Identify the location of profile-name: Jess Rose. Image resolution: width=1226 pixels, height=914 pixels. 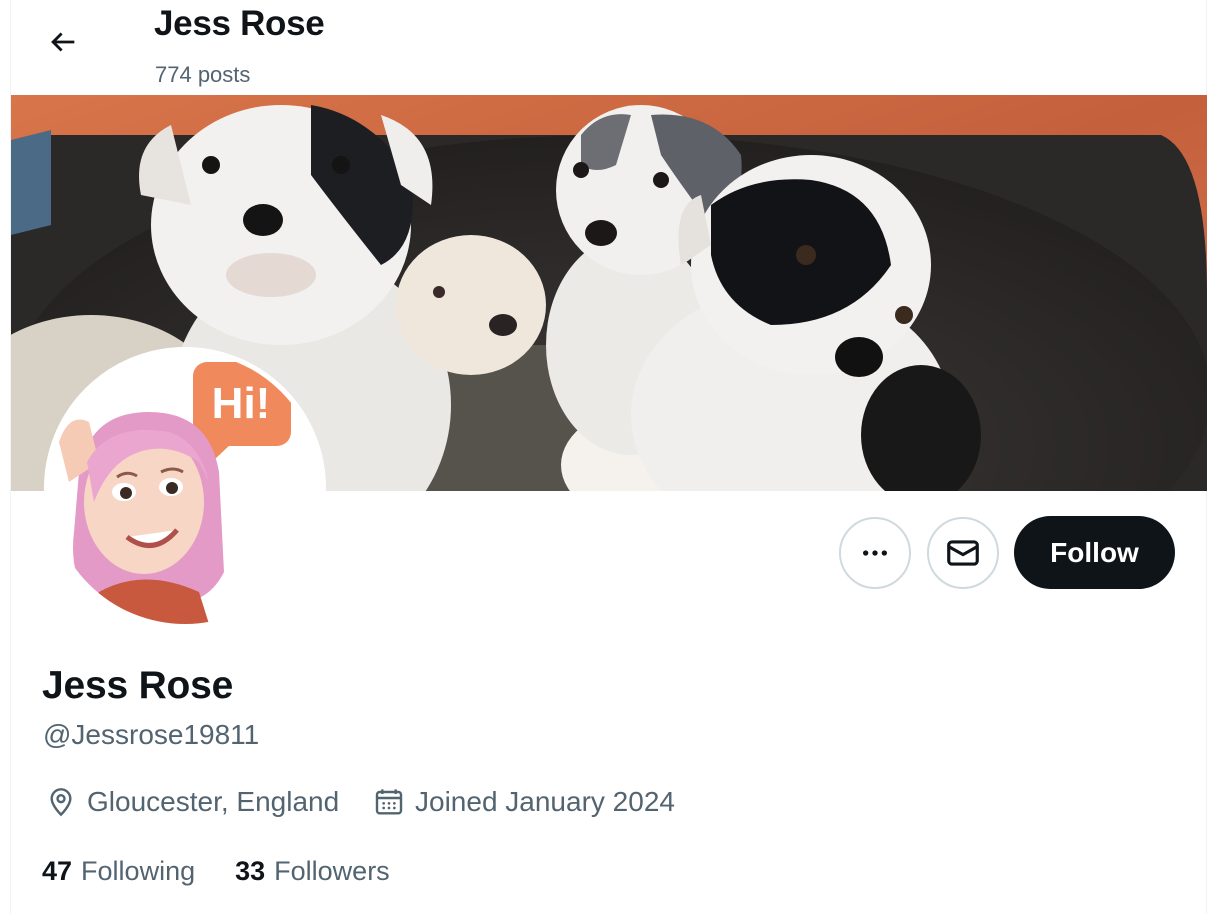
(138, 685).